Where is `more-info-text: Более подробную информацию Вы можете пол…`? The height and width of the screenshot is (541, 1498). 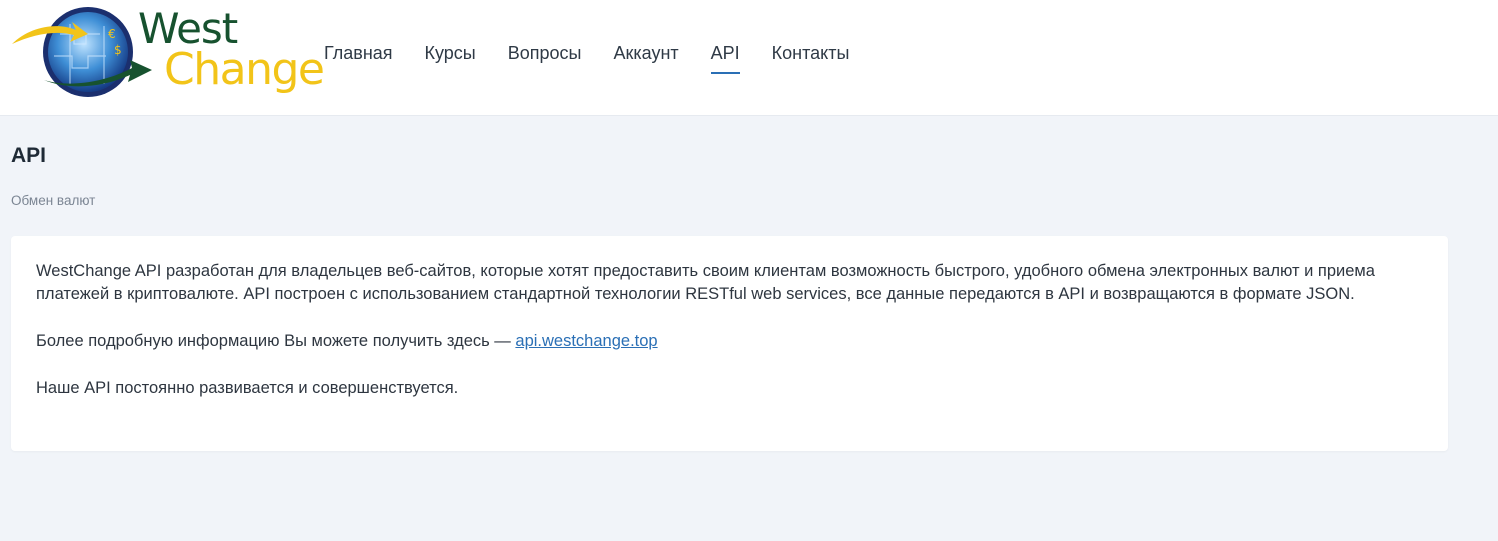 more-info-text: Более подробную информацию Вы можете пол… is located at coordinates (276, 341).